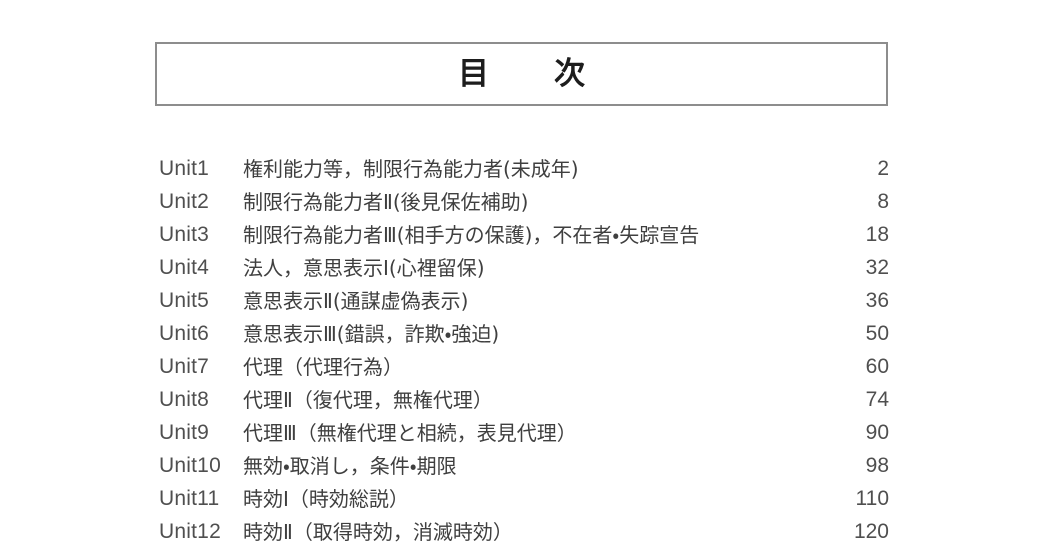 This screenshot has height=548, width=1049. What do you see at coordinates (323, 366) in the screenshot?
I see `toc-entry-title: 代理（代理行為）` at bounding box center [323, 366].